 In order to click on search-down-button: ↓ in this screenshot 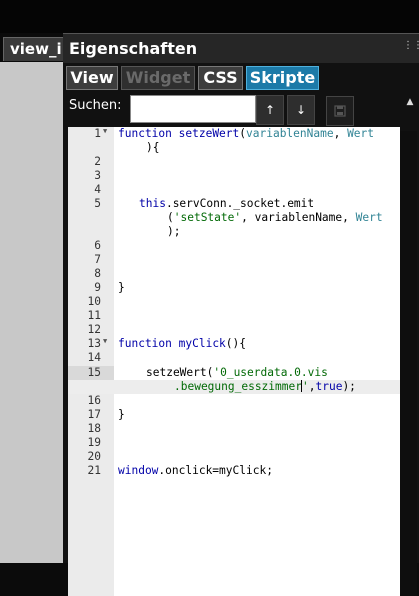, I will do `click(301, 110)`.